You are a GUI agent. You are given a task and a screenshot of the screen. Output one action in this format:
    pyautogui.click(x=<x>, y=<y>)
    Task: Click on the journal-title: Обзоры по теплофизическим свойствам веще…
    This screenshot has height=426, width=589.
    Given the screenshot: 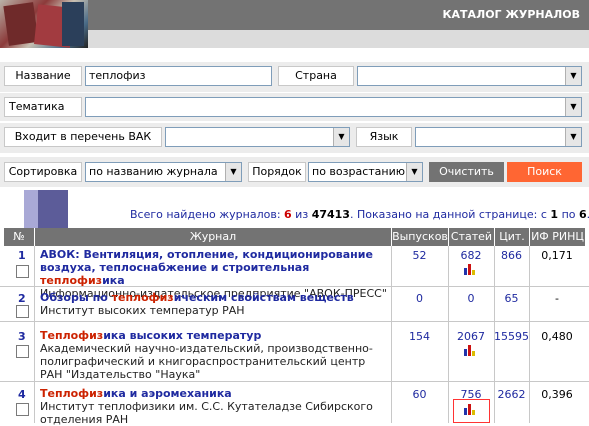 What is the action you would take?
    pyautogui.click(x=214, y=297)
    